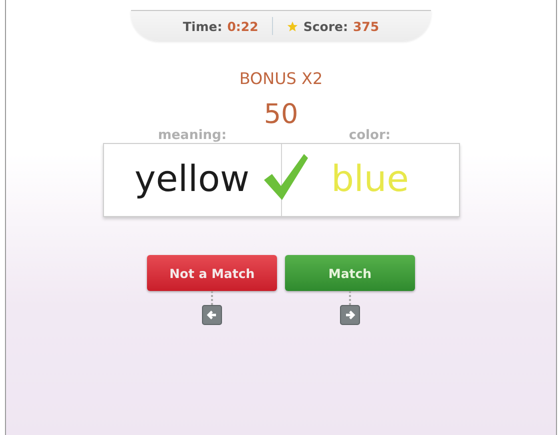  Describe the element at coordinates (281, 115) in the screenshot. I see `points-text: 50` at that location.